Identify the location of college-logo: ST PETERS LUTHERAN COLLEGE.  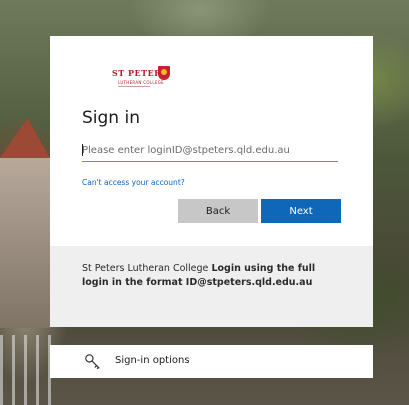
(147, 81).